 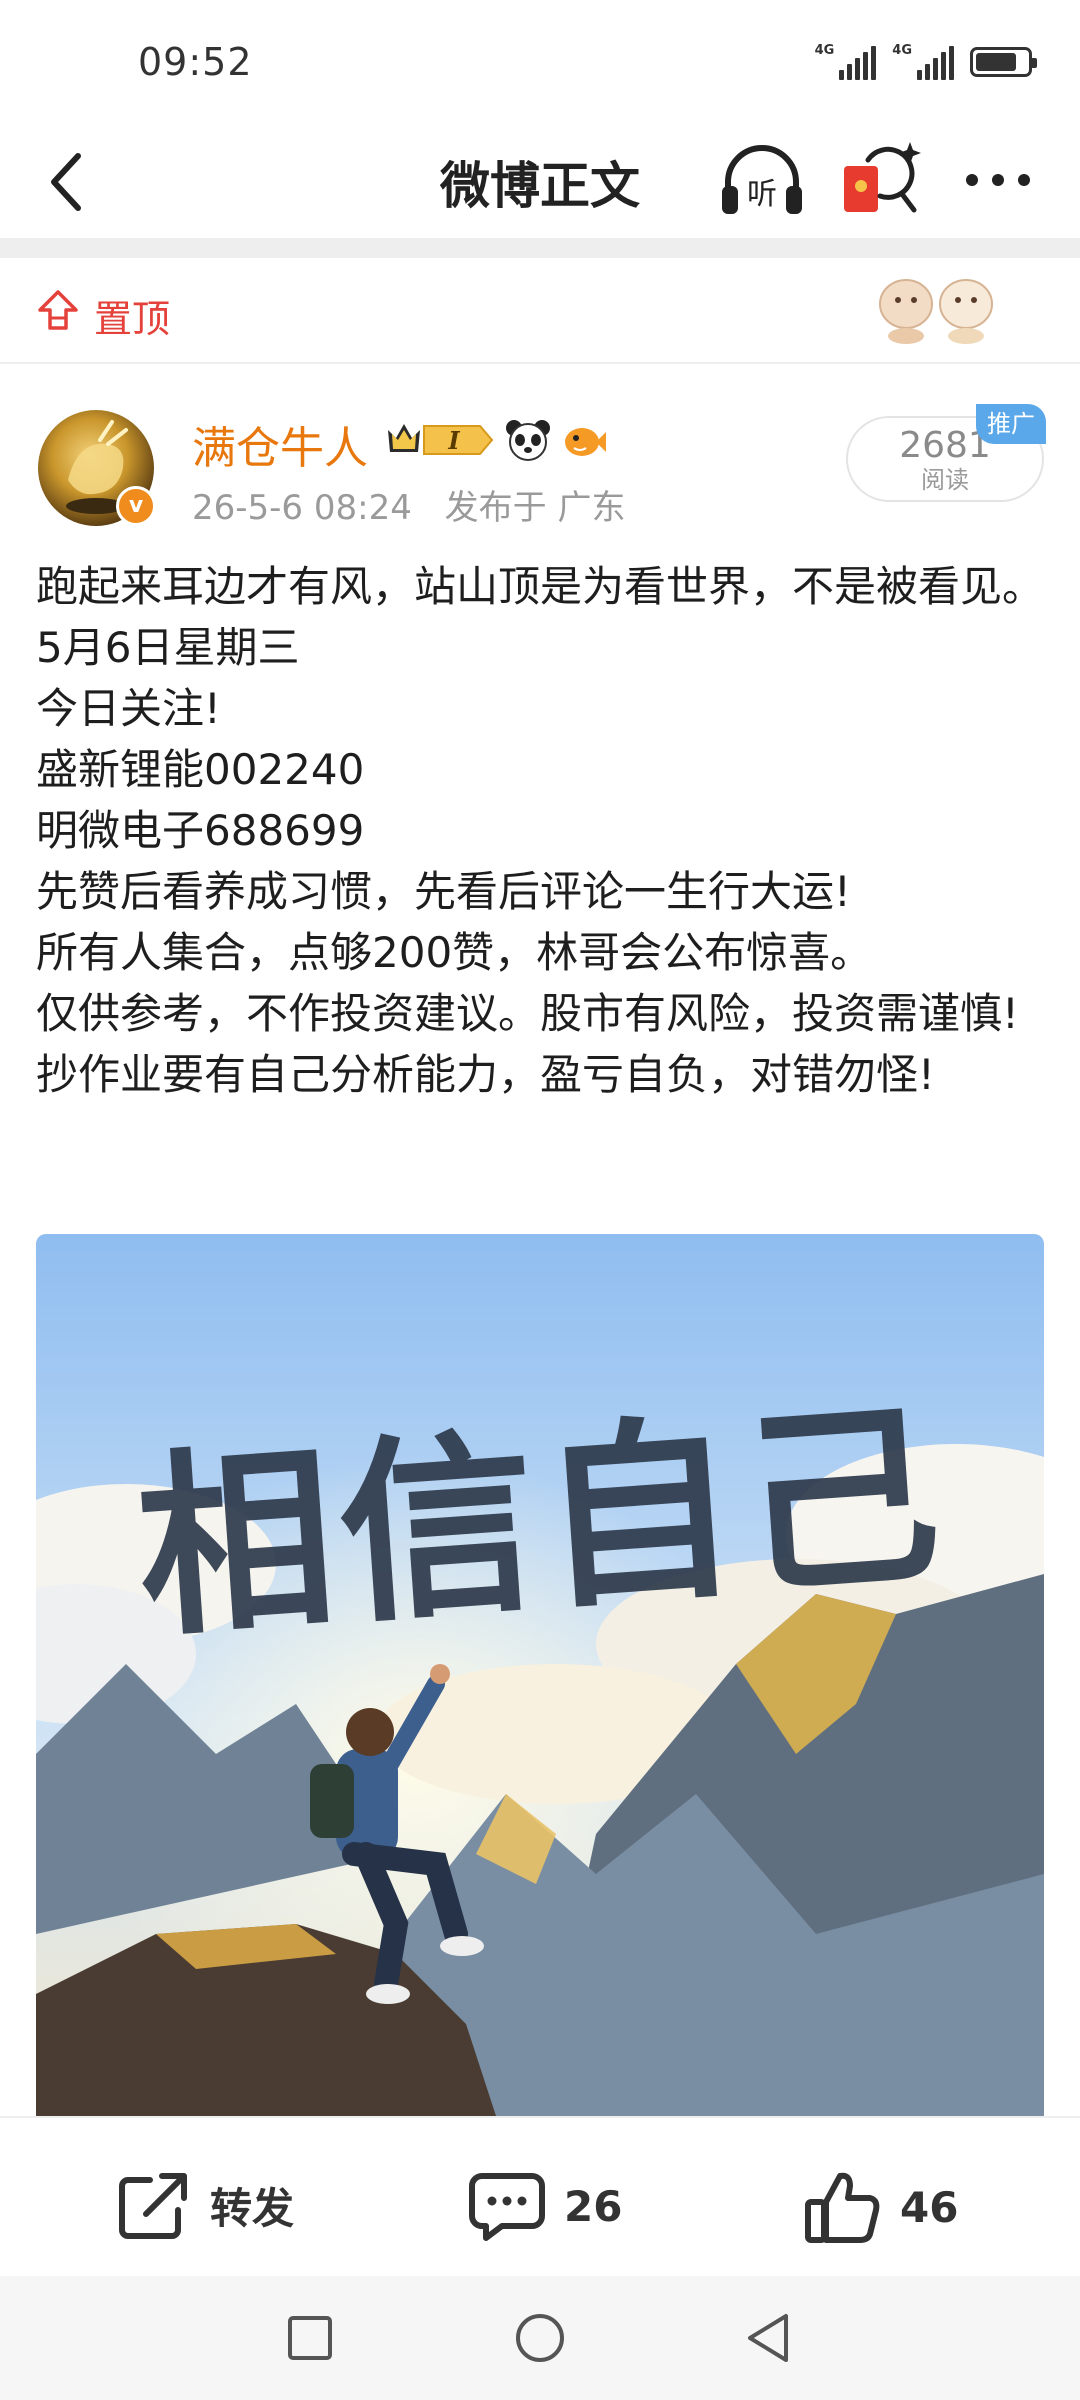 I want to click on post-line: 跑起来耳边才有风，站山顶是为看世界，不是被看见。, so click(x=540, y=586).